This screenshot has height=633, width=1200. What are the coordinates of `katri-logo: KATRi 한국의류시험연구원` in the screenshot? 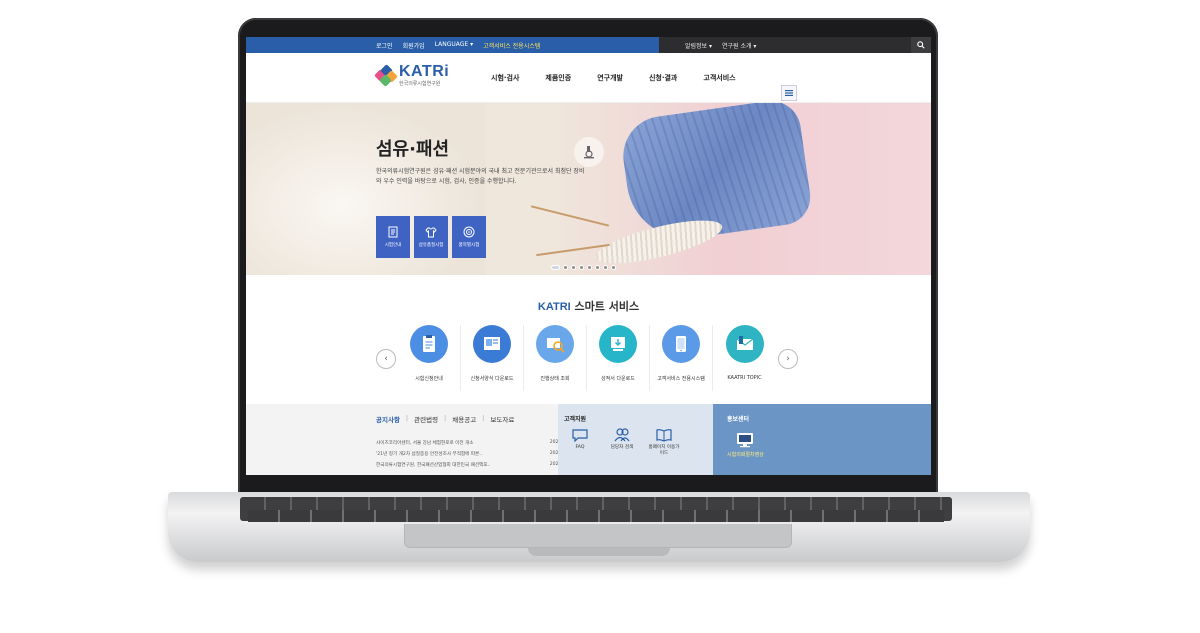 It's located at (412, 75).